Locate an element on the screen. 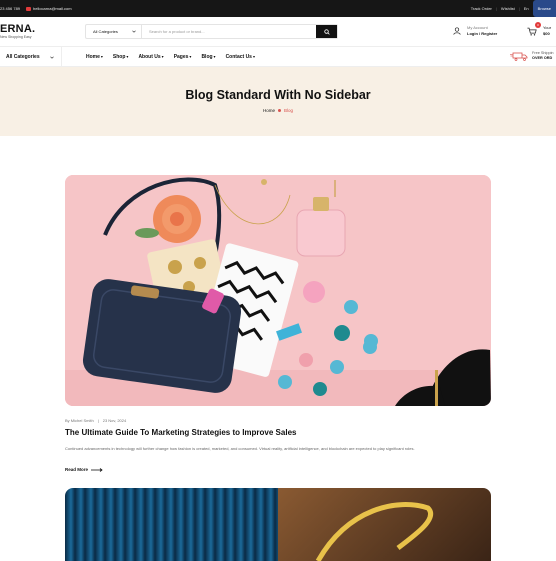 This screenshot has height=561, width=556. nav-label: Pages is located at coordinates (181, 57).